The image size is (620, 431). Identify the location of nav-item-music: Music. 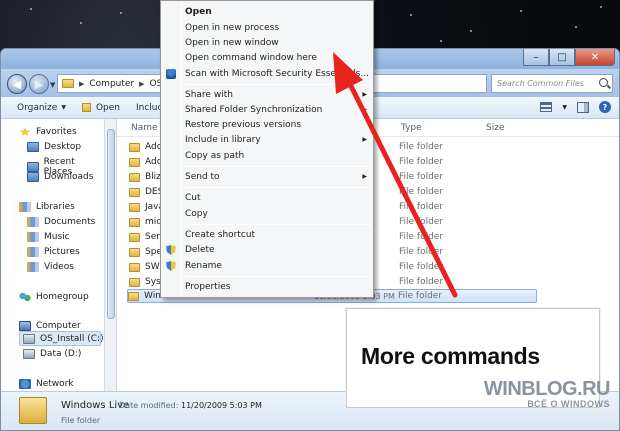
(48, 237).